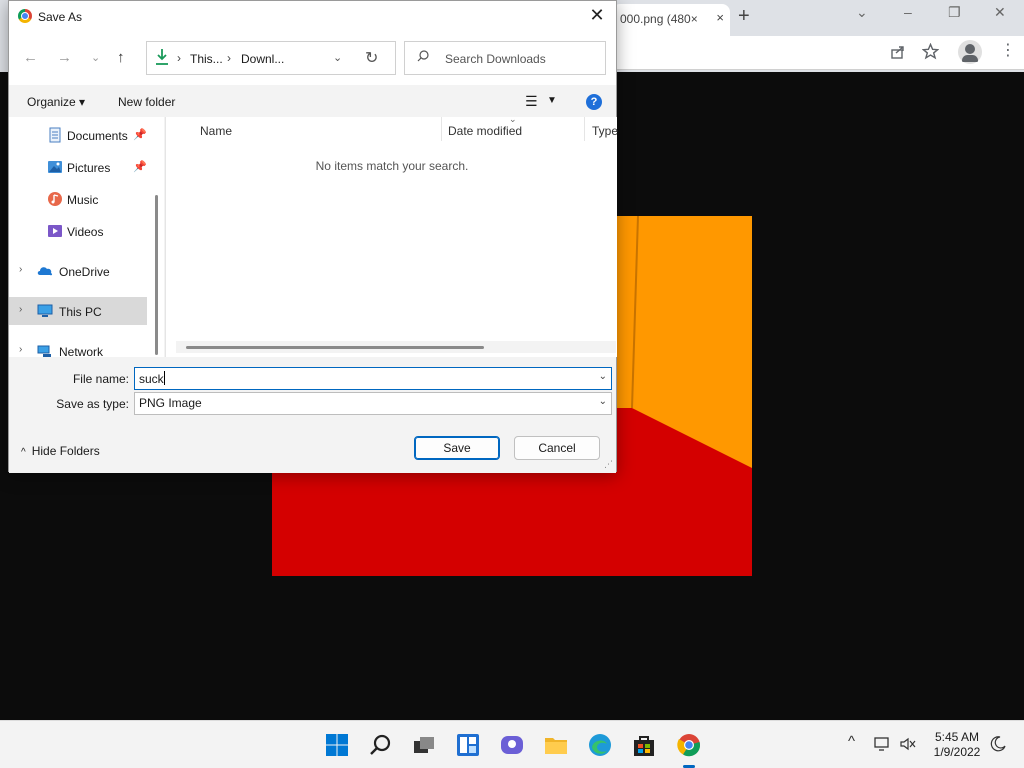 This screenshot has width=1024, height=768. Describe the element at coordinates (64, 57) in the screenshot. I see `forward-icon: →` at that location.